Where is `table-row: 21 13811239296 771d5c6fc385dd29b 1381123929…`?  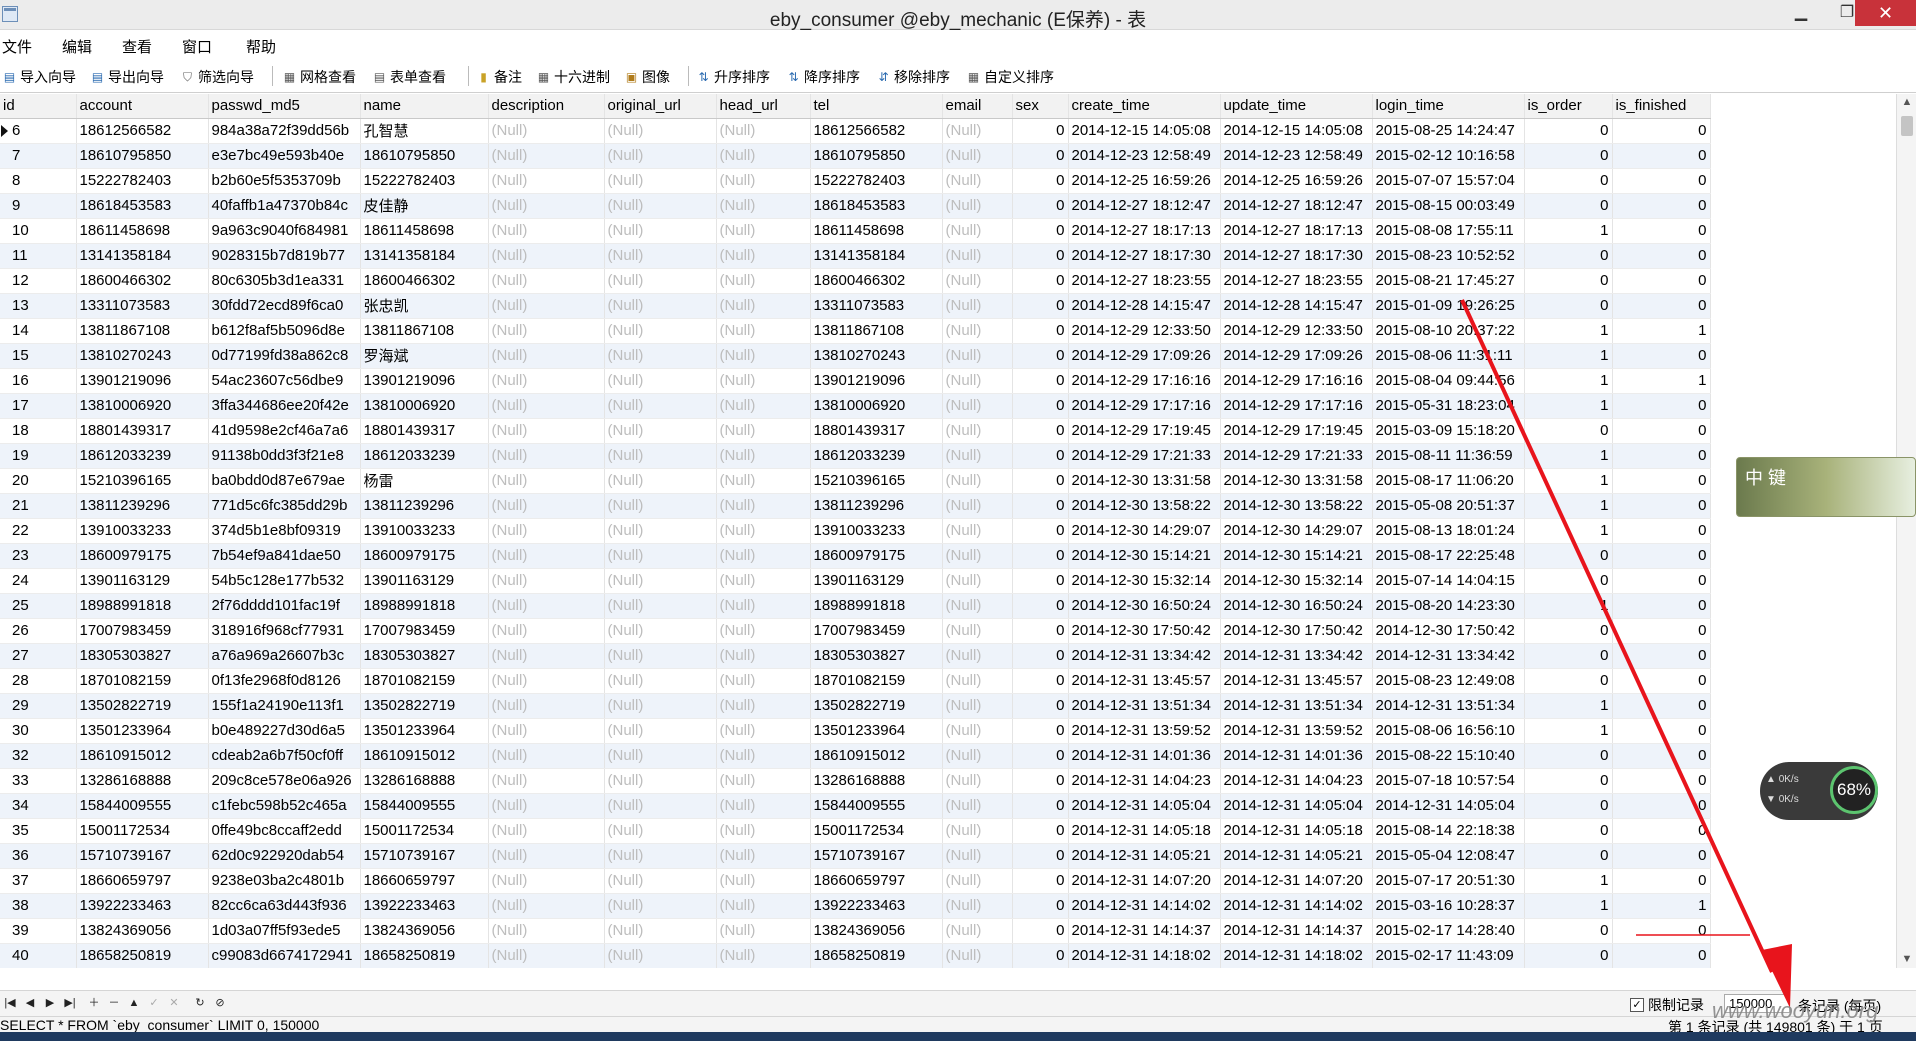 table-row: 21 13811239296 771d5c6fc385dd29b 1381123929… is located at coordinates (855, 506).